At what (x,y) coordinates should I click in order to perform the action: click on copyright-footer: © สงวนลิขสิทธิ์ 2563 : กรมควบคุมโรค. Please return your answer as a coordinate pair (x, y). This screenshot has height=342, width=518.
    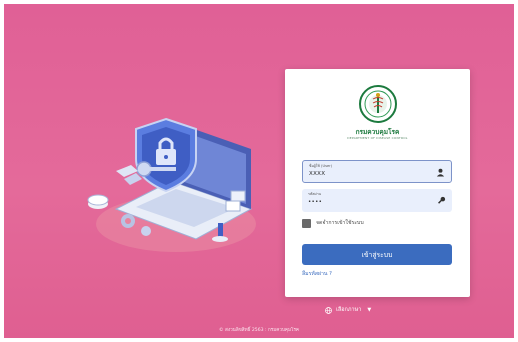
    Looking at the image, I should click on (259, 330).